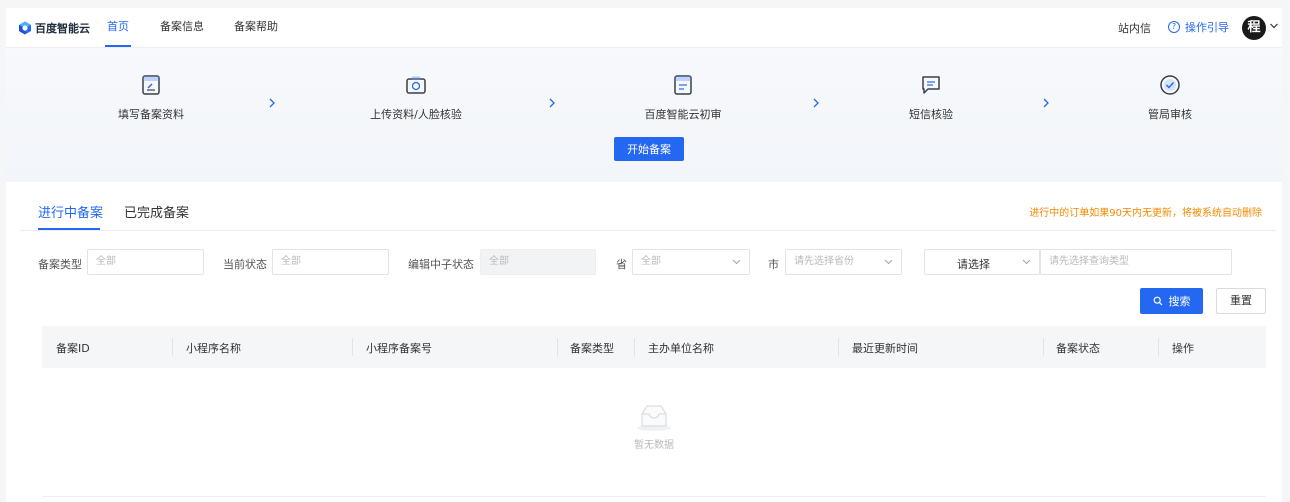 The width and height of the screenshot is (1290, 502). What do you see at coordinates (824, 261) in the screenshot?
I see `city-select-value: 请先选择省份` at bounding box center [824, 261].